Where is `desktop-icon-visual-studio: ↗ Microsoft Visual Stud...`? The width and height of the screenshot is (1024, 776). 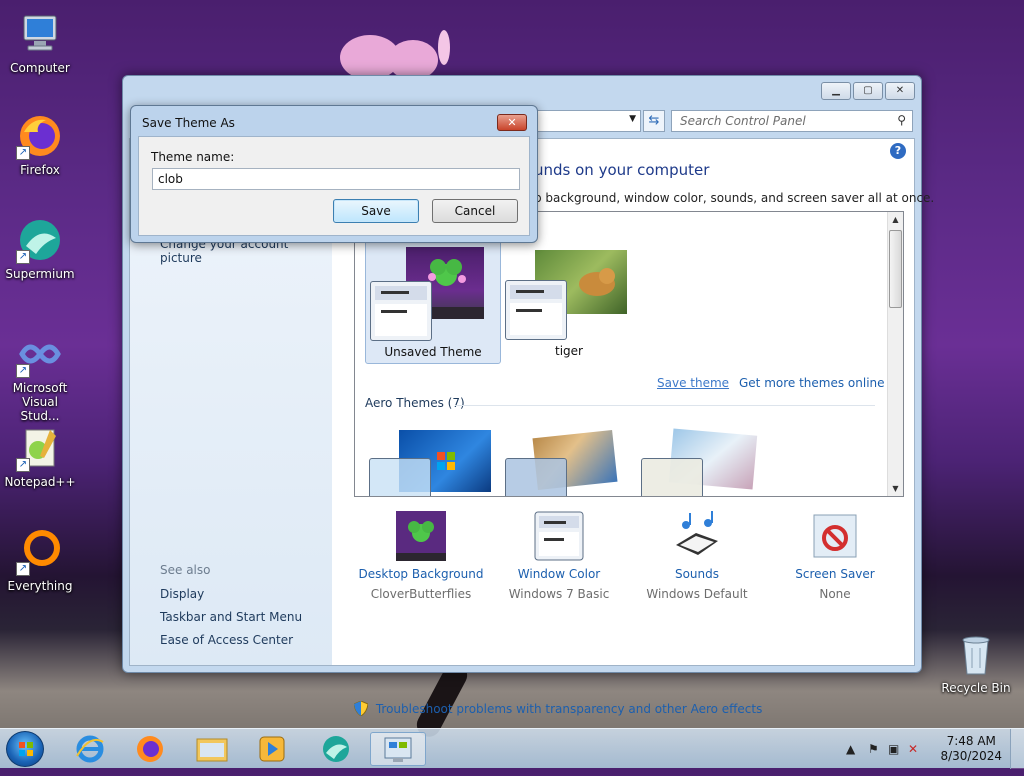 desktop-icon-visual-studio: ↗ Microsoft Visual Stud... is located at coordinates (40, 376).